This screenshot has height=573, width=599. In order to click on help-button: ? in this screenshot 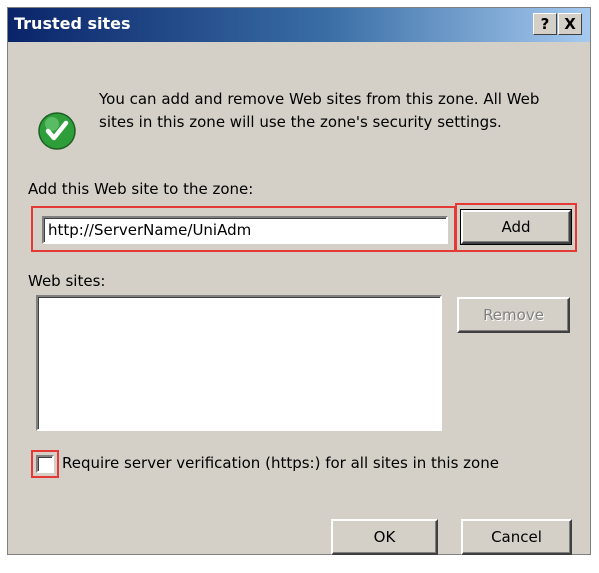, I will do `click(545, 24)`.